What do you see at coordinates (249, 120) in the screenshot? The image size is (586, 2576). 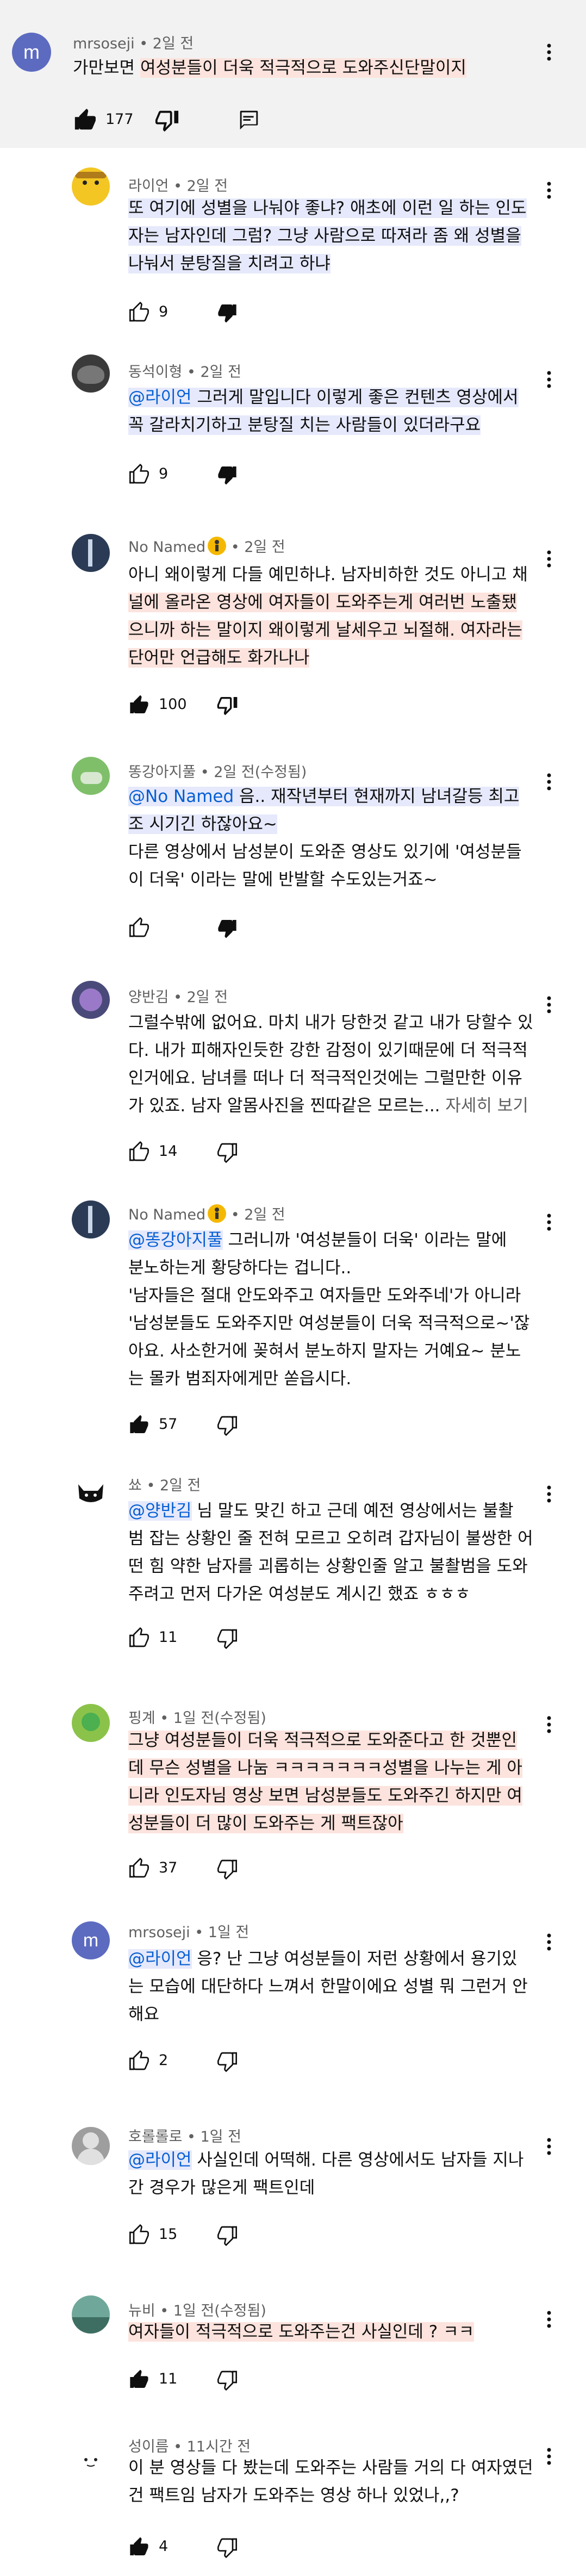 I see `reply-icon` at bounding box center [249, 120].